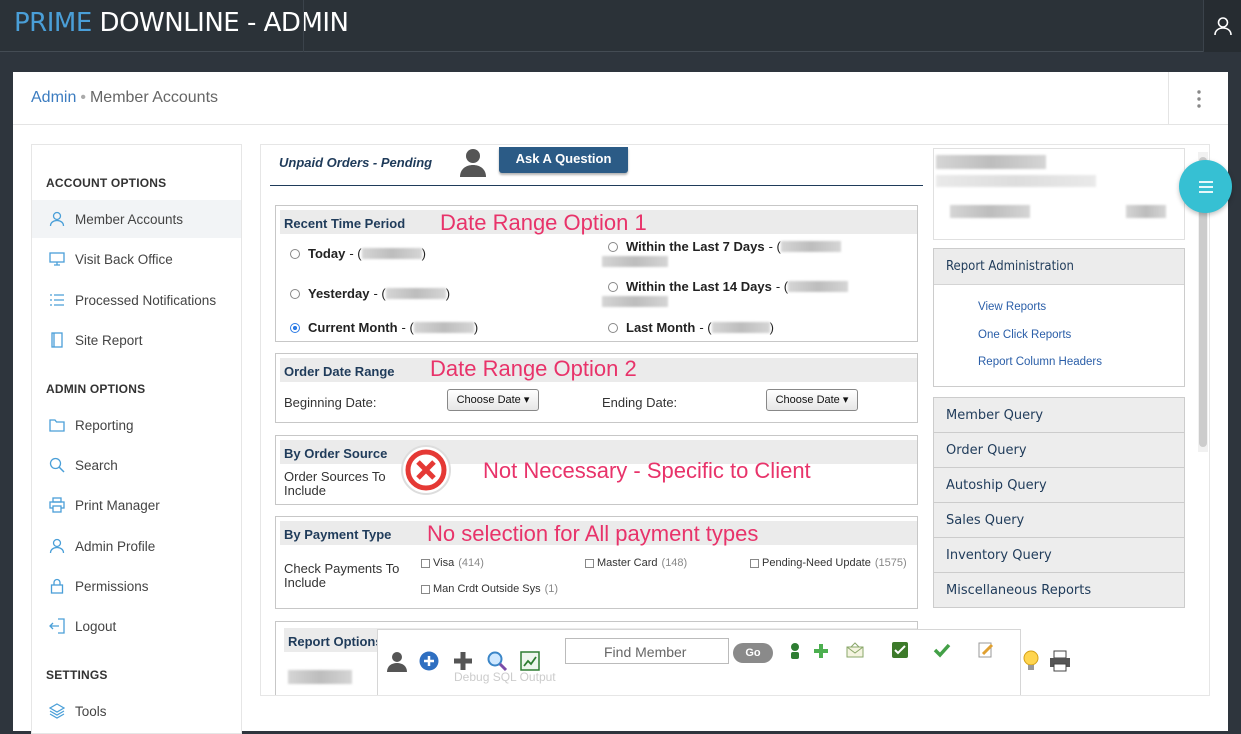 This screenshot has height=734, width=1241. I want to click on member-query-button: Member Query, so click(1059, 415).